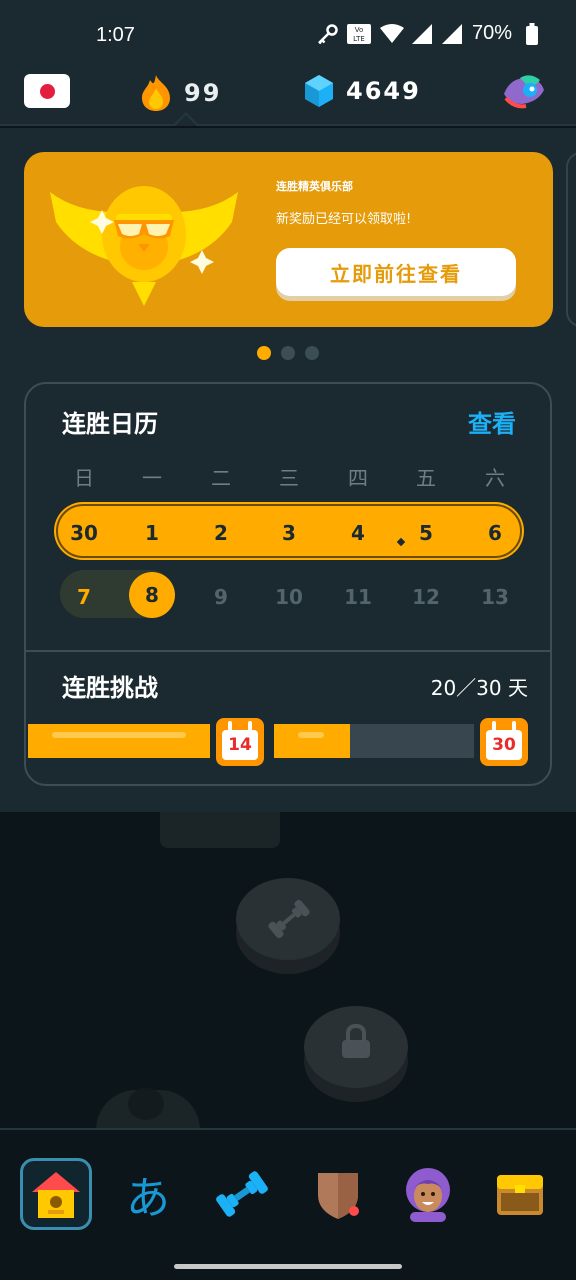  Describe the element at coordinates (148, 1198) in the screenshot. I see `hiragana-a-icon: あ` at that location.